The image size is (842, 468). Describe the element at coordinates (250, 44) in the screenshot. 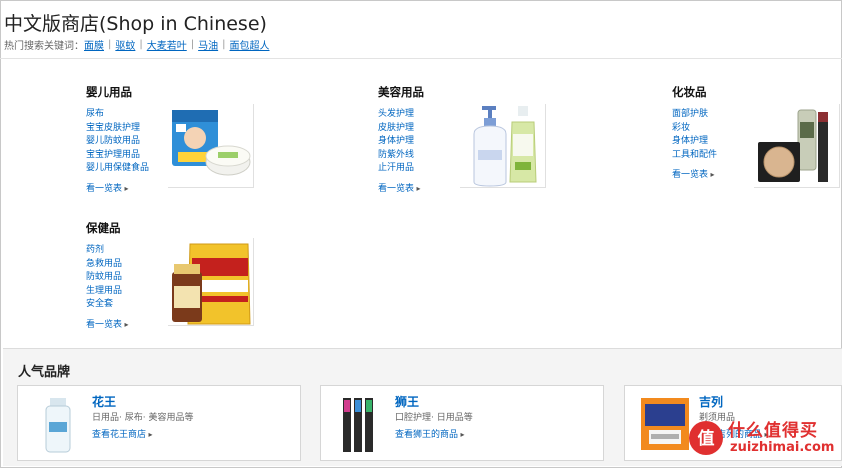

I see `hot-search-link: 面包超人` at that location.